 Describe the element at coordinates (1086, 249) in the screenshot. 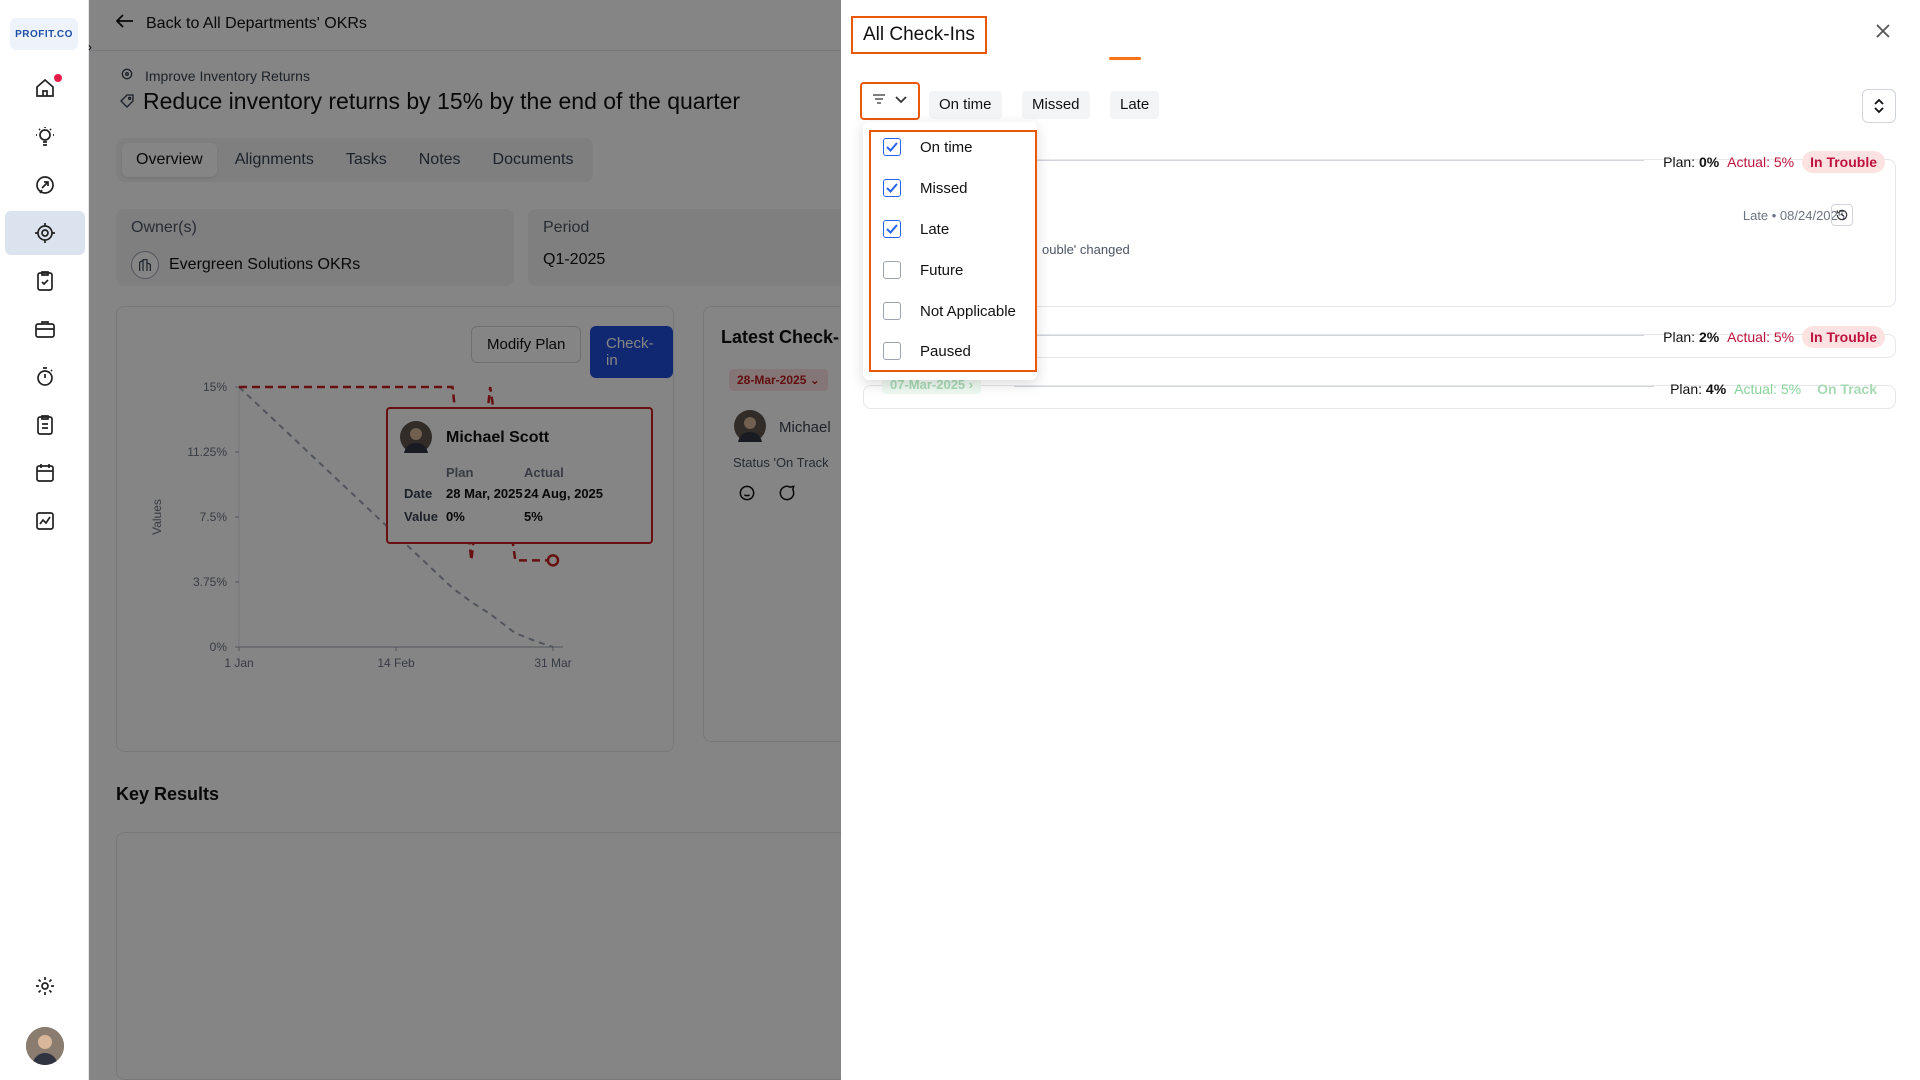

I see `check-in-description: ouble' changed` at that location.